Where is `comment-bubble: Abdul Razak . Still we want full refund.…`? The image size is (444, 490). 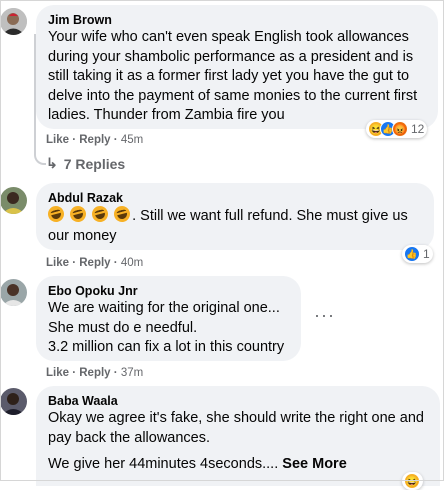 comment-bubble: Abdul Razak . Still we want full refund.… is located at coordinates (235, 216).